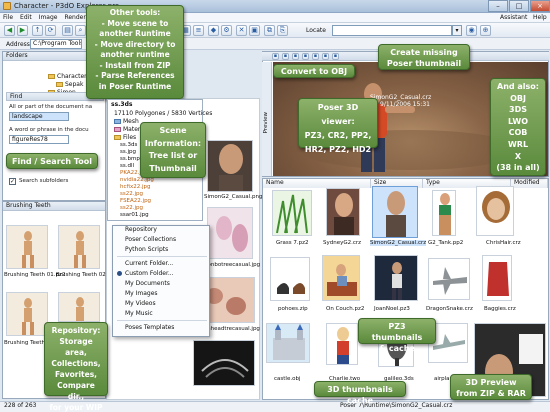 Image resolution: width=550 pixels, height=412 pixels. What do you see at coordinates (130, 159) in the screenshot?
I see `scene-file-item: ss.bmp` at bounding box center [130, 159].